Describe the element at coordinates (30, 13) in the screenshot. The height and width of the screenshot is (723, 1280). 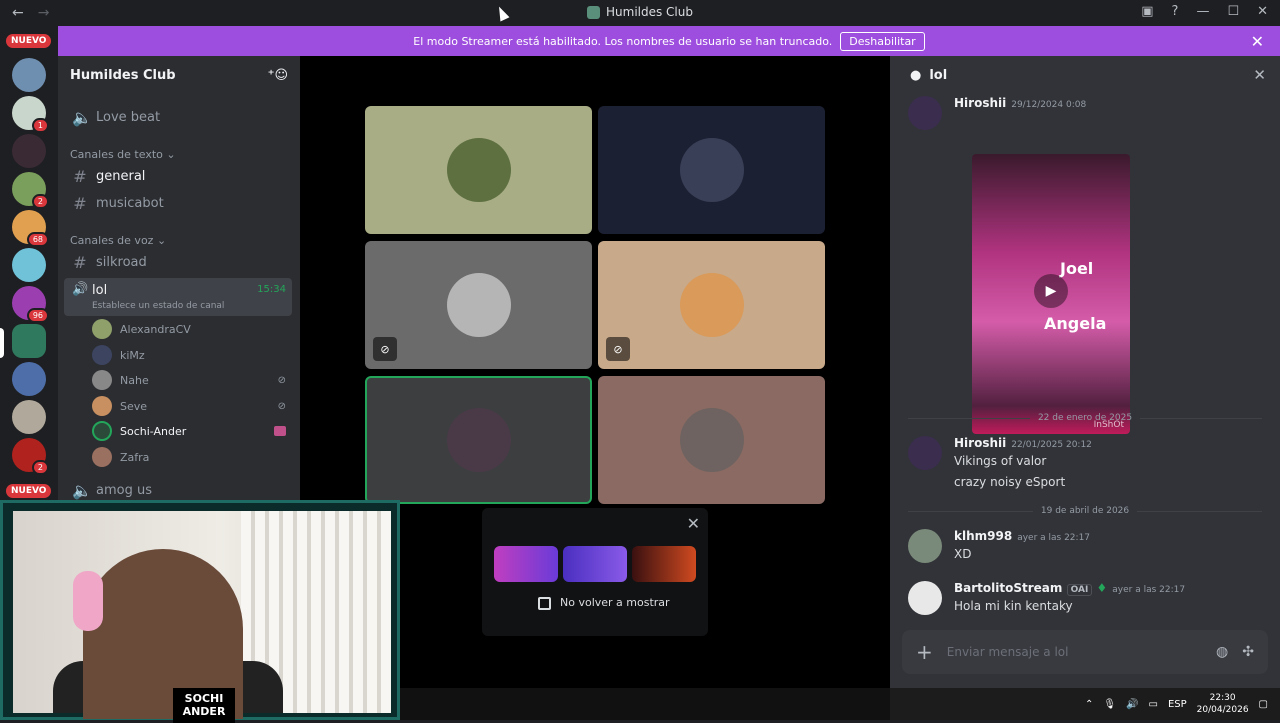
I see `nav-arrows: ← →` at that location.